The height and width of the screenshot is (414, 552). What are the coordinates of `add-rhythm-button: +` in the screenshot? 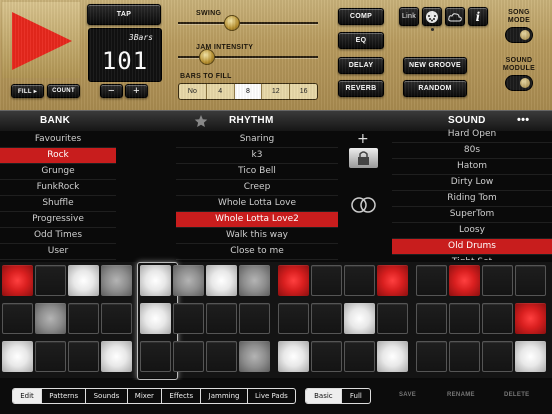 It's located at (363, 139).